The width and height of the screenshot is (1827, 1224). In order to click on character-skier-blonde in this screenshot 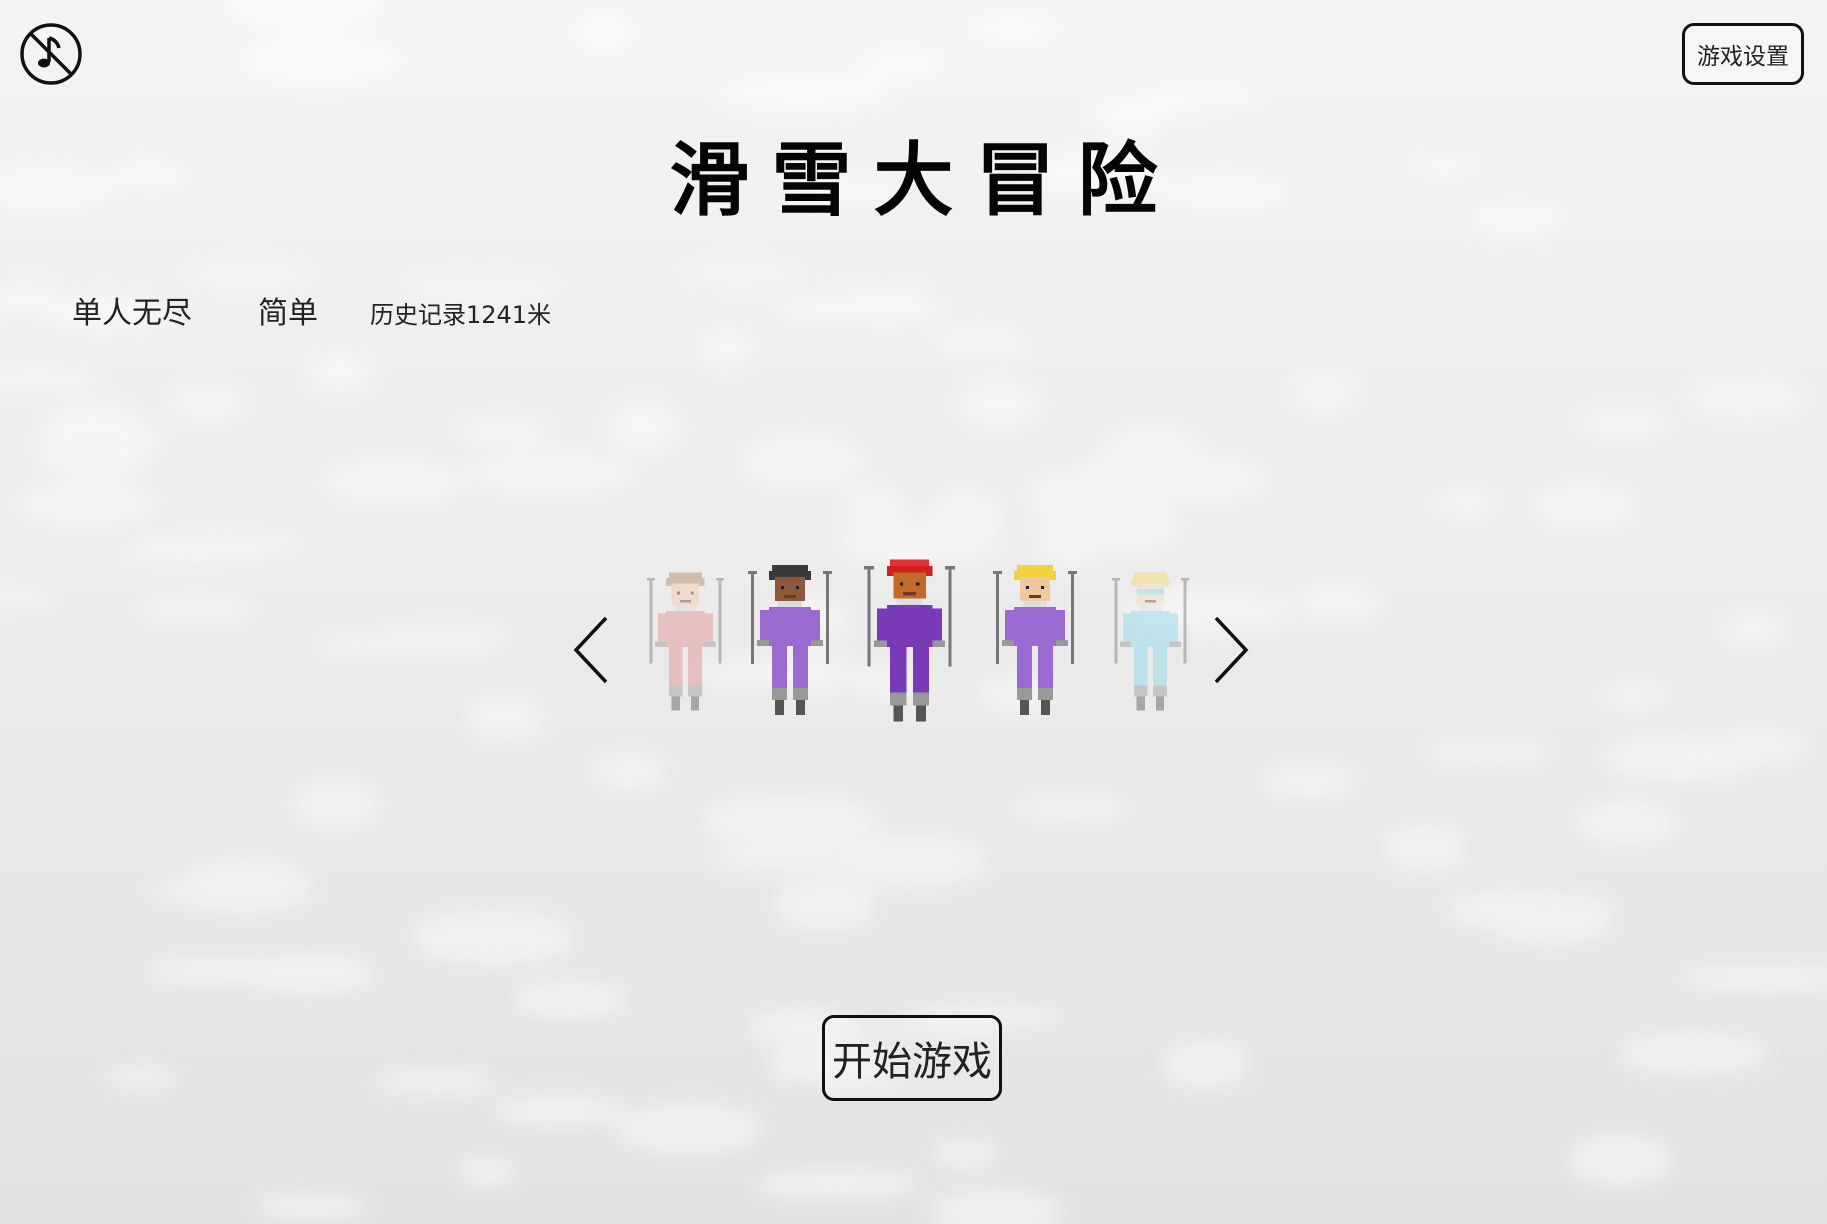, I will do `click(1035, 648)`.